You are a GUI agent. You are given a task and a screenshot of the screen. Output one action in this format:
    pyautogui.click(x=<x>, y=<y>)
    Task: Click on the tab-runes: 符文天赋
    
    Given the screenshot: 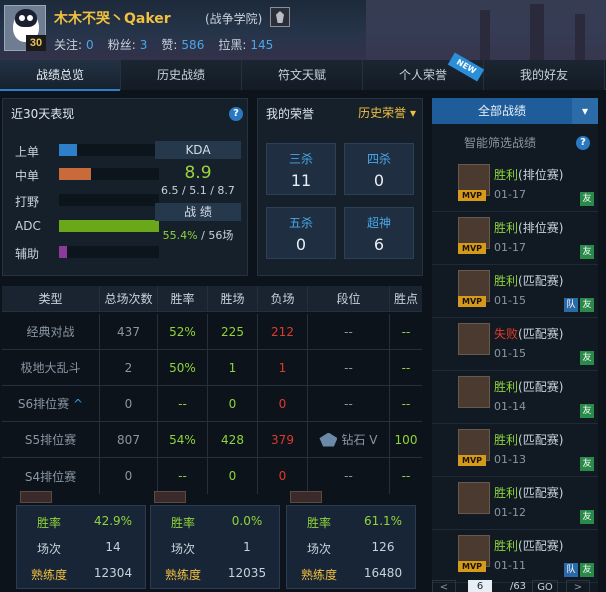 What is the action you would take?
    pyautogui.click(x=302, y=75)
    